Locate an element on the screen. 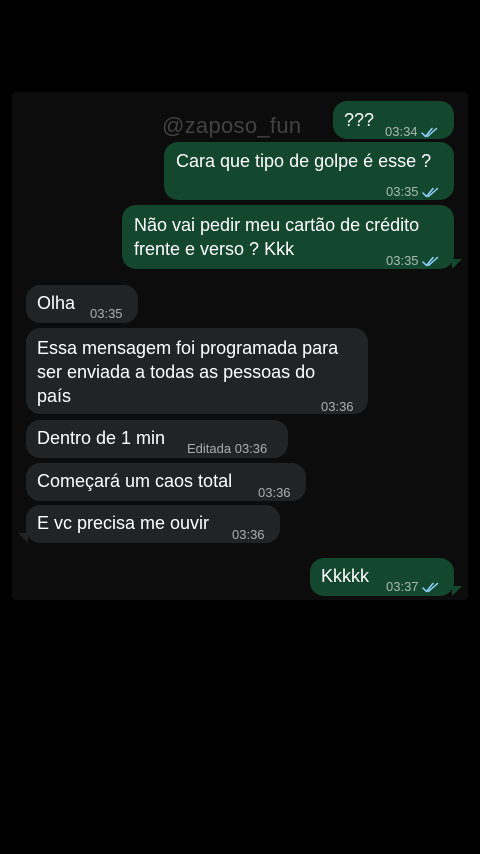  message-text: E vc precisa me ouvir is located at coordinates (123, 523).